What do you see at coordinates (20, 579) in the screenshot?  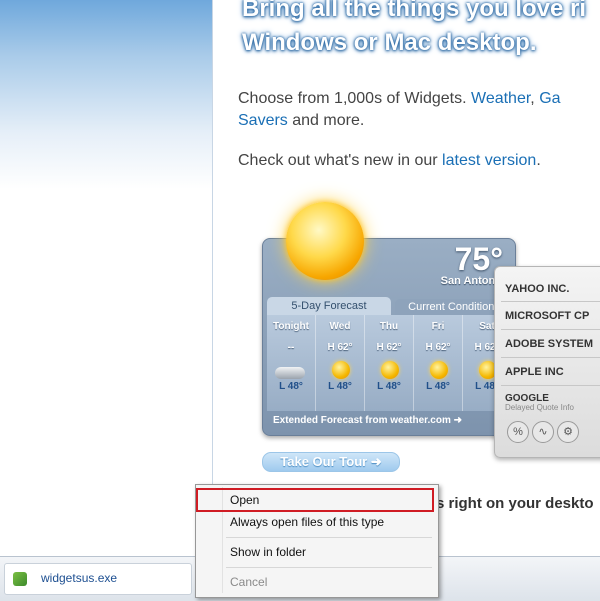 I see `exe-file-icon` at bounding box center [20, 579].